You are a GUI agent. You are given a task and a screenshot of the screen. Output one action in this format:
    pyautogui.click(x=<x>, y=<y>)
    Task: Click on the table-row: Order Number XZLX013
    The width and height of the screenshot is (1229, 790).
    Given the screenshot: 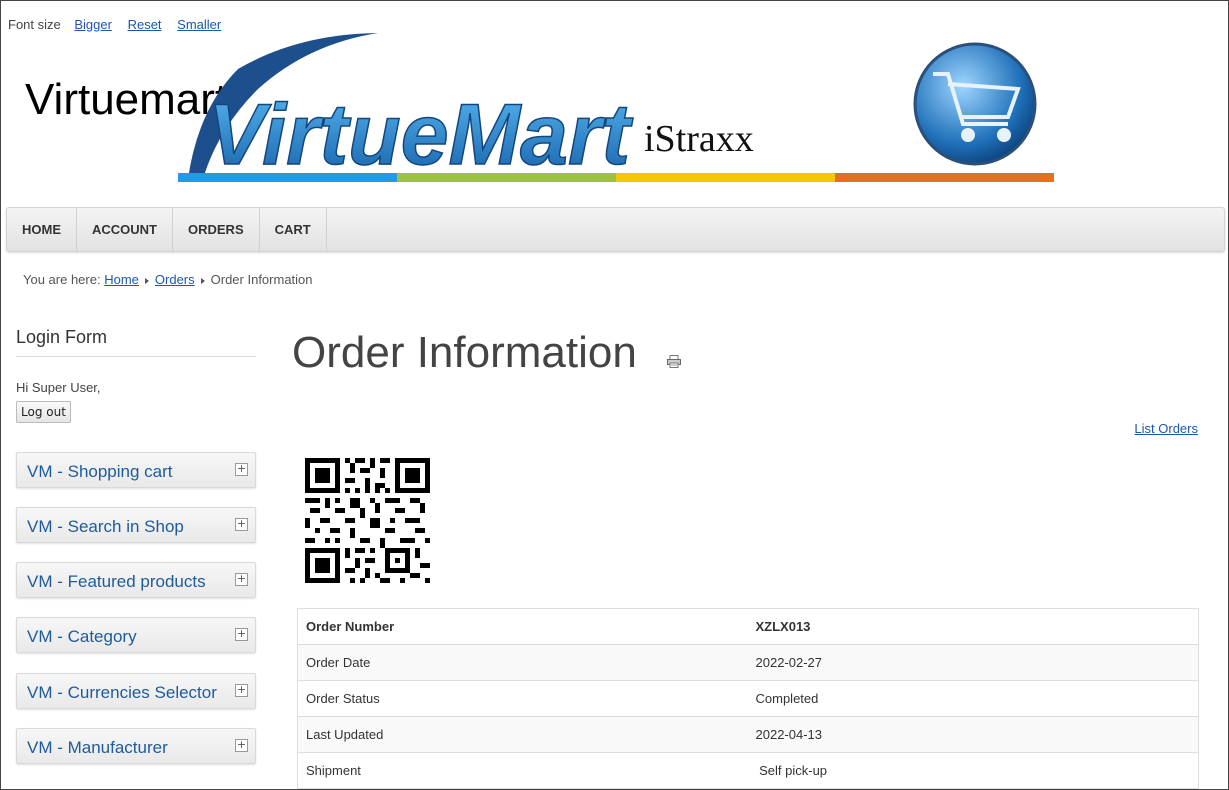 What is the action you would take?
    pyautogui.click(x=748, y=626)
    